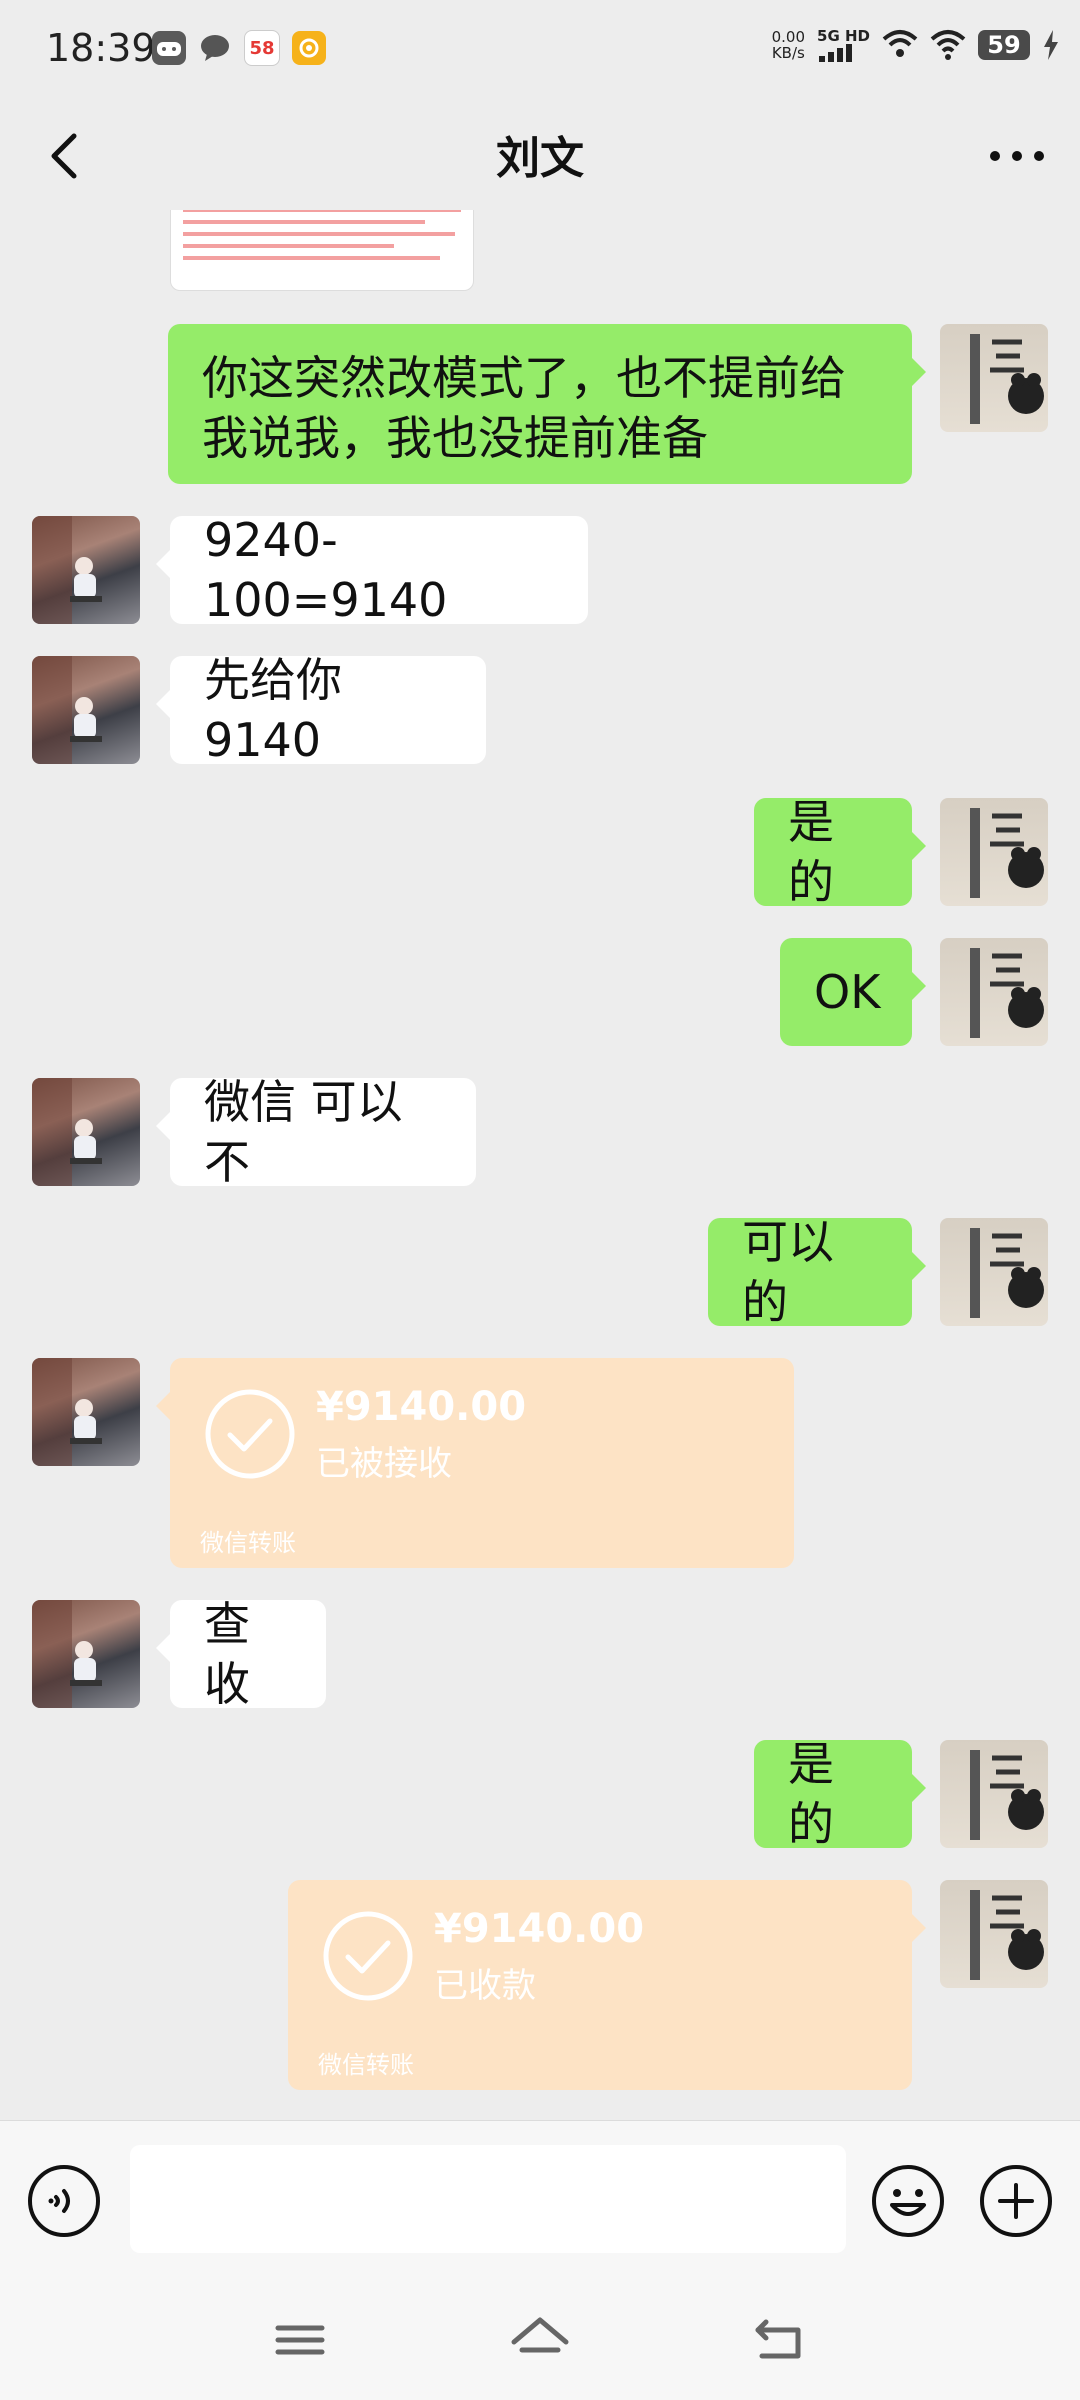 This screenshot has height=2400, width=1080. I want to click on message-text: 9240-100=9140, so click(326, 570).